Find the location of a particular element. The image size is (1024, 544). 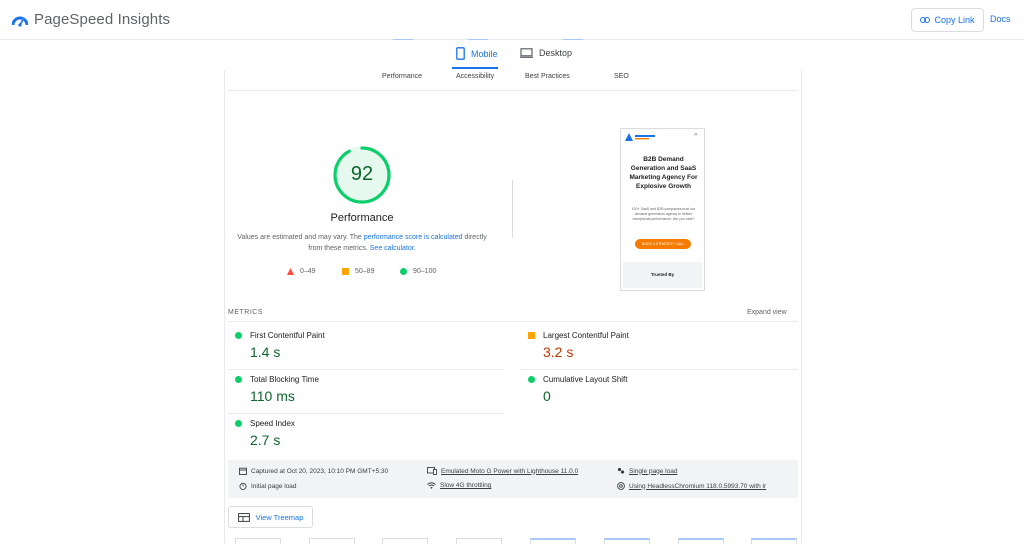

metrics-heading: METRICS is located at coordinates (245, 312).